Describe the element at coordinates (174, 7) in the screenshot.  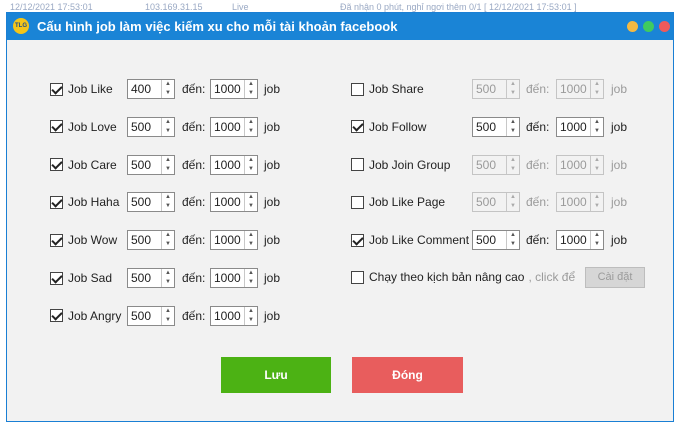
I see `background-cell: 103.169.31.15` at that location.